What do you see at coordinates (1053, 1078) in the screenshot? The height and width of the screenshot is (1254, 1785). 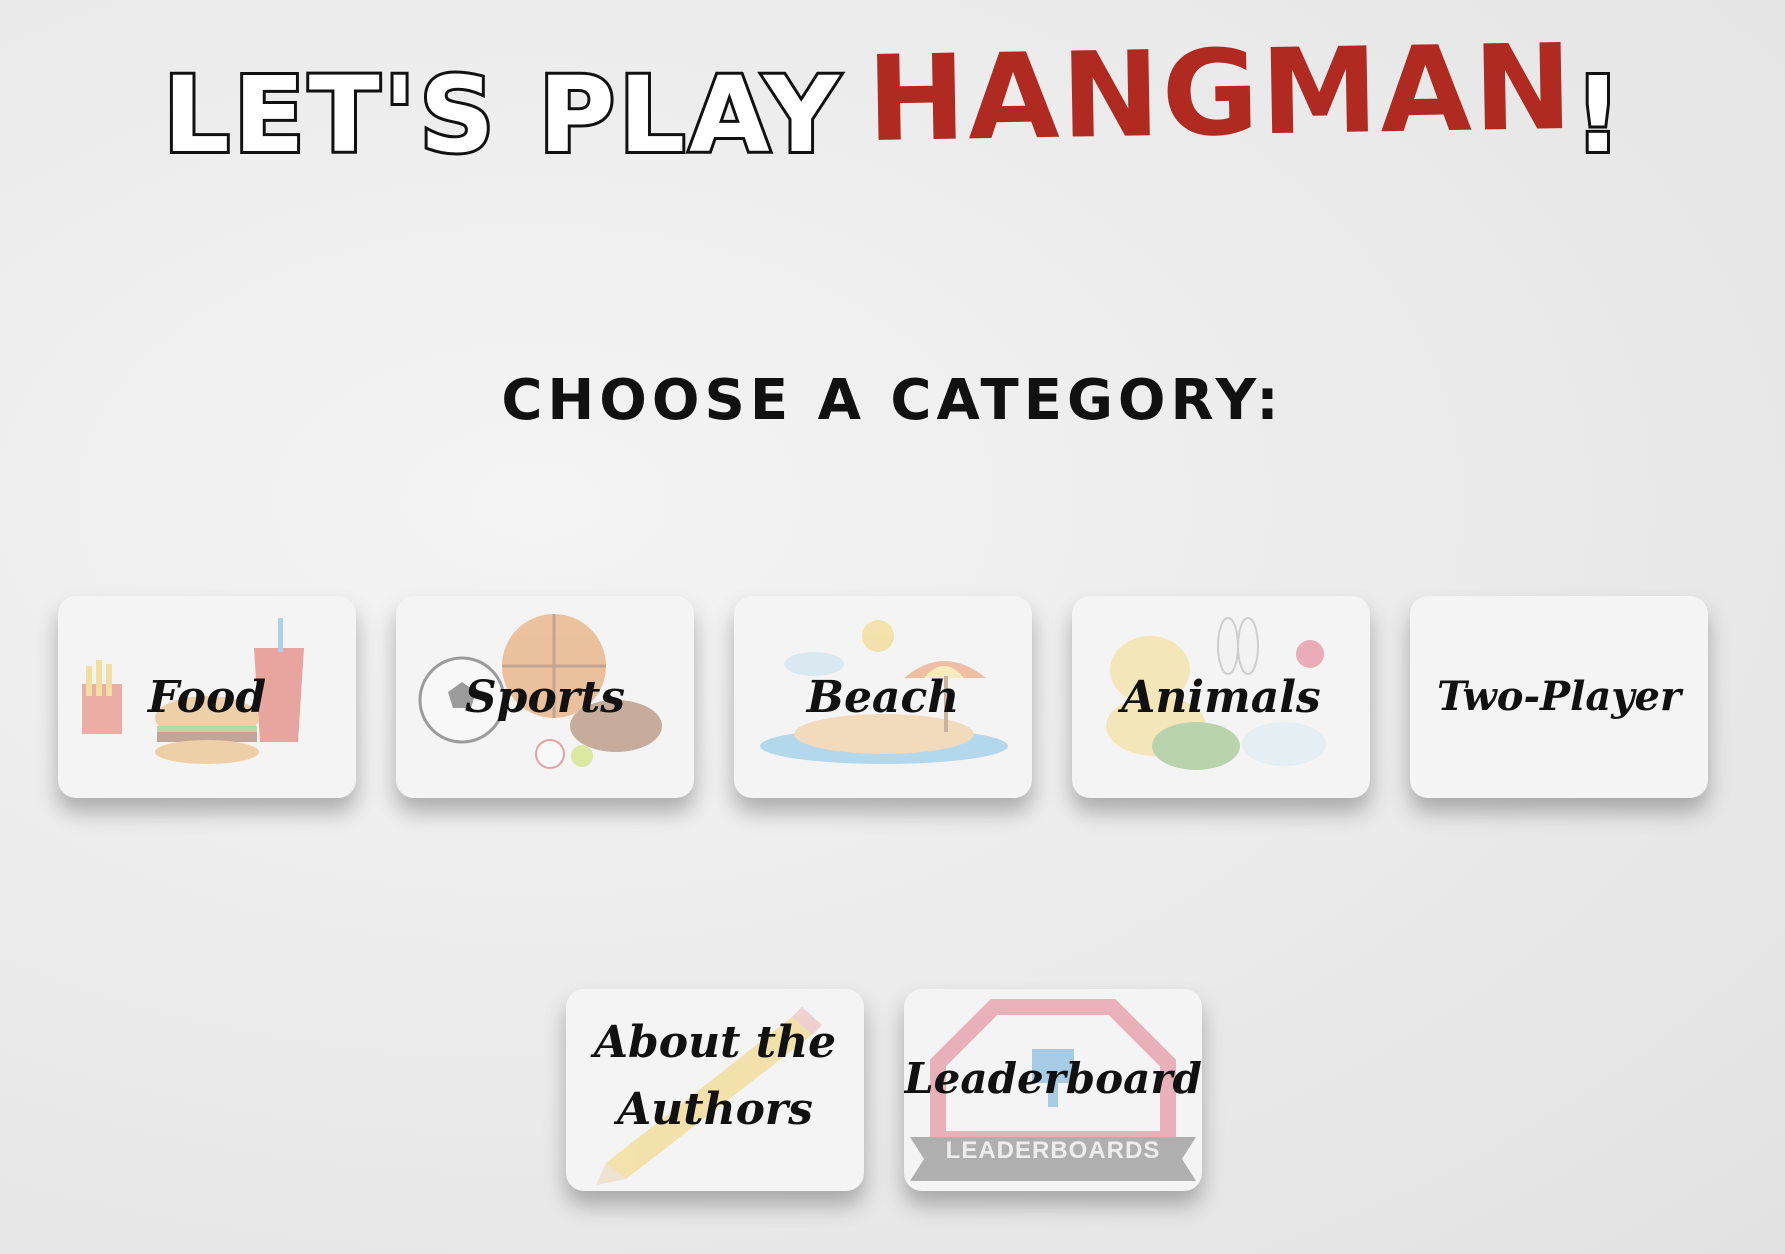 I see `leaderboard-label: Leaderboard` at bounding box center [1053, 1078].